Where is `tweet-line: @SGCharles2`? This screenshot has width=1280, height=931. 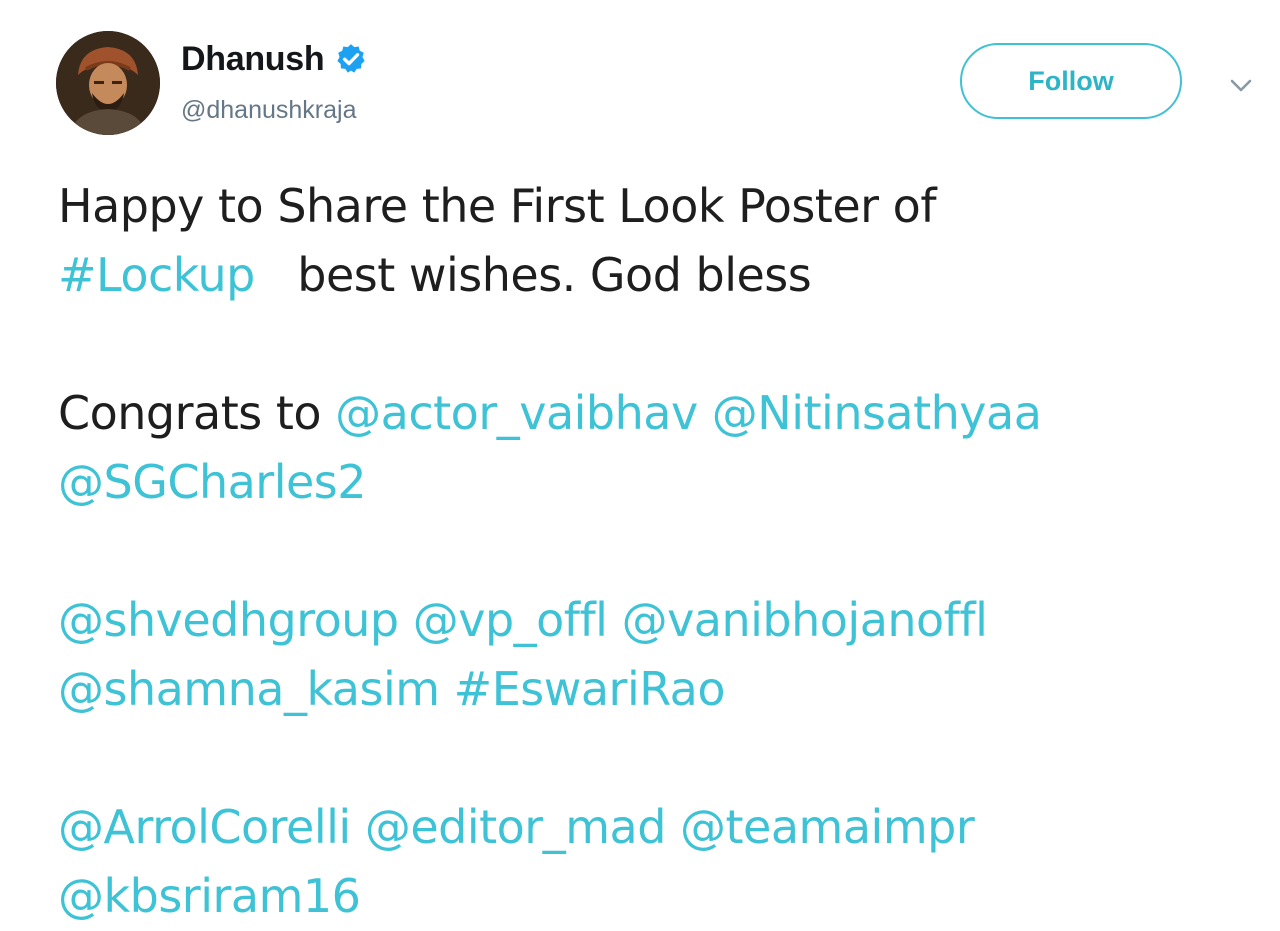 tweet-line: @SGCharles2 is located at coordinates (658, 482).